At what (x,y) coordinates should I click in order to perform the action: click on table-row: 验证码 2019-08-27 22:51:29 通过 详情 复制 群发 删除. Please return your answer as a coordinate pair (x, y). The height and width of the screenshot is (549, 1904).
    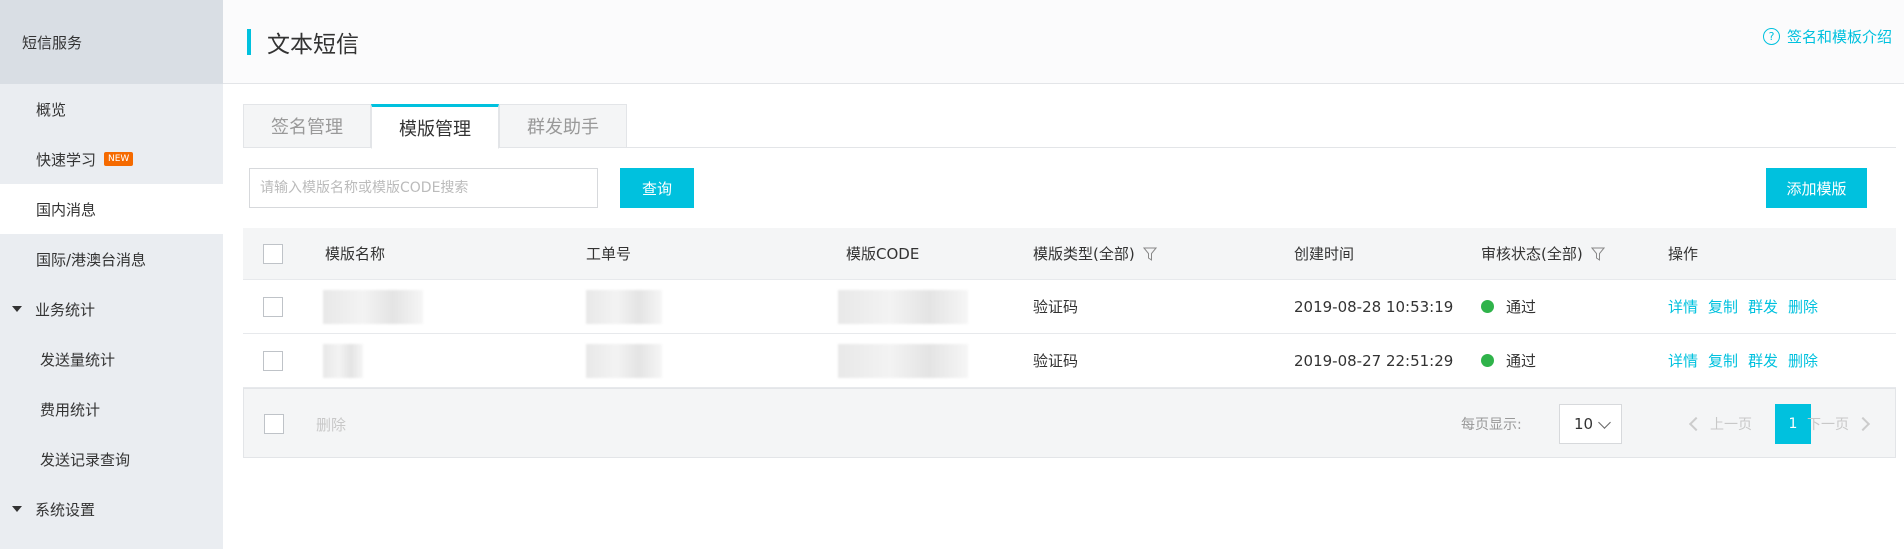
    Looking at the image, I should click on (1069, 361).